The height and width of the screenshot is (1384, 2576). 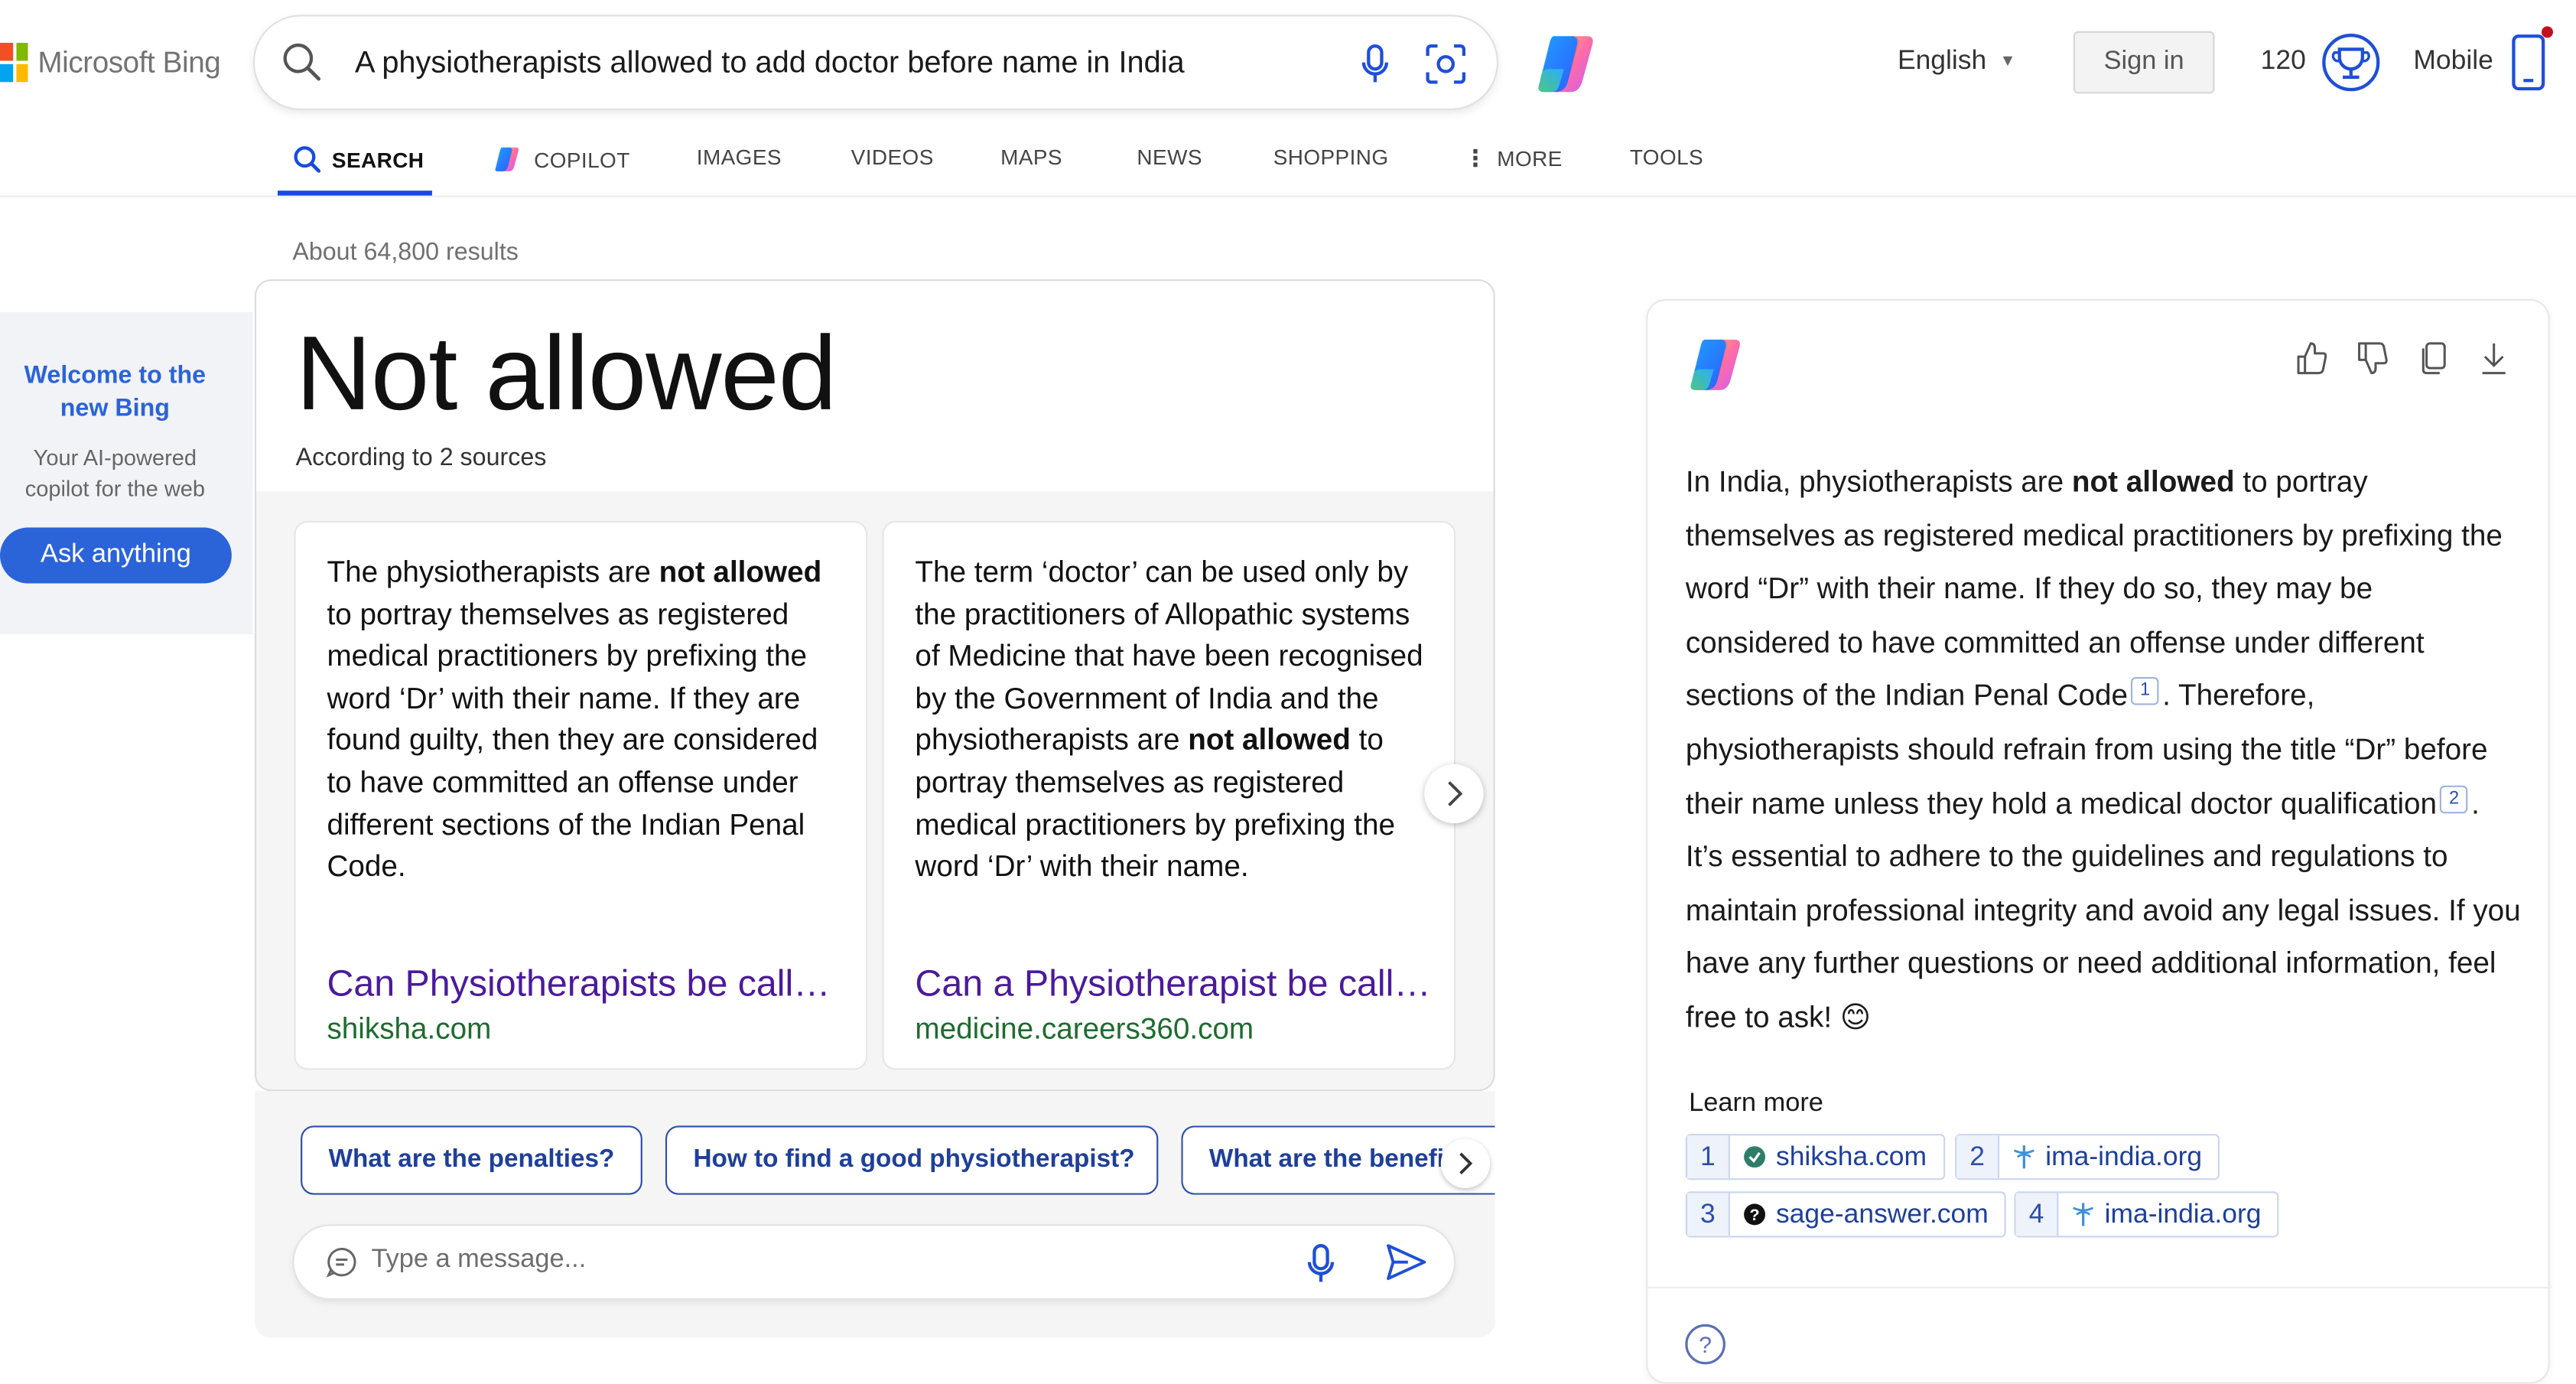 I want to click on reference-domain: shiksha.com, so click(x=1851, y=1156).